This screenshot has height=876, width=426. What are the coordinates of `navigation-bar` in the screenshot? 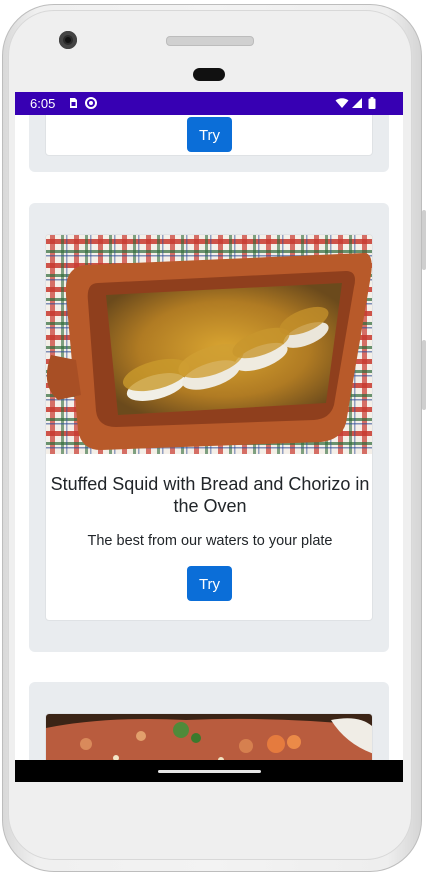 It's located at (209, 771).